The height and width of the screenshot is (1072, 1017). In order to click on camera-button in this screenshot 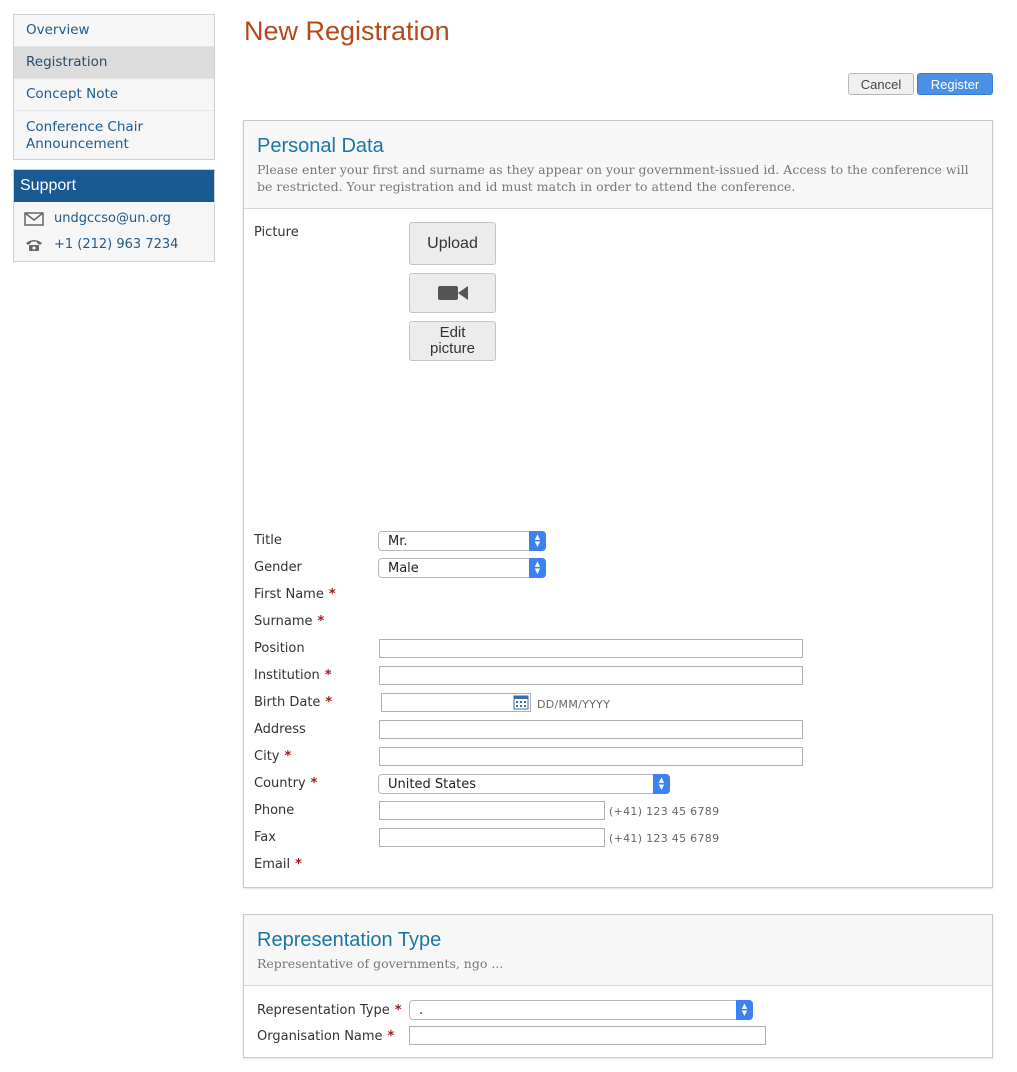, I will do `click(452, 293)`.